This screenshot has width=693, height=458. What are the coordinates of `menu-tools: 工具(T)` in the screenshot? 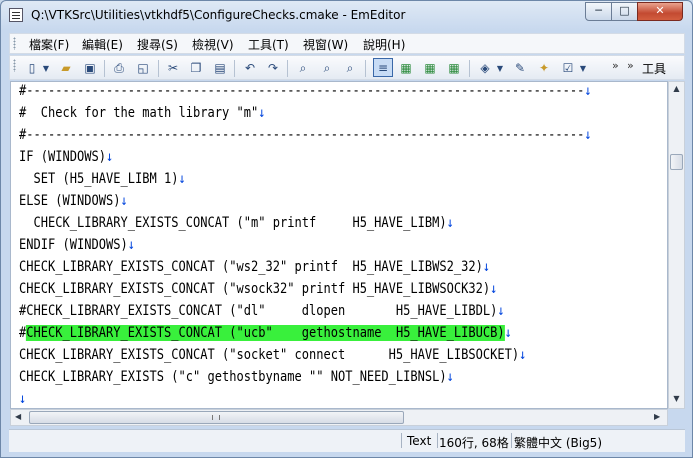 It's located at (268, 44).